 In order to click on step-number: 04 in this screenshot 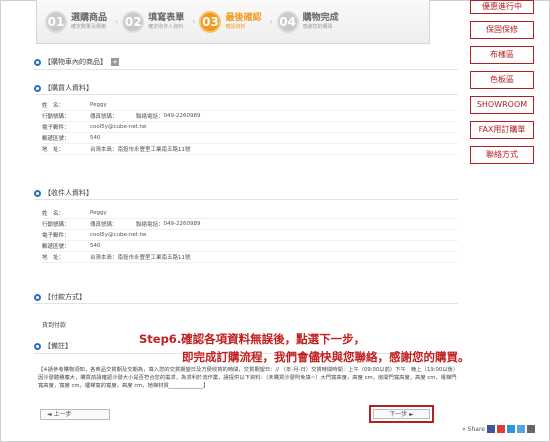, I will do `click(287, 21)`.